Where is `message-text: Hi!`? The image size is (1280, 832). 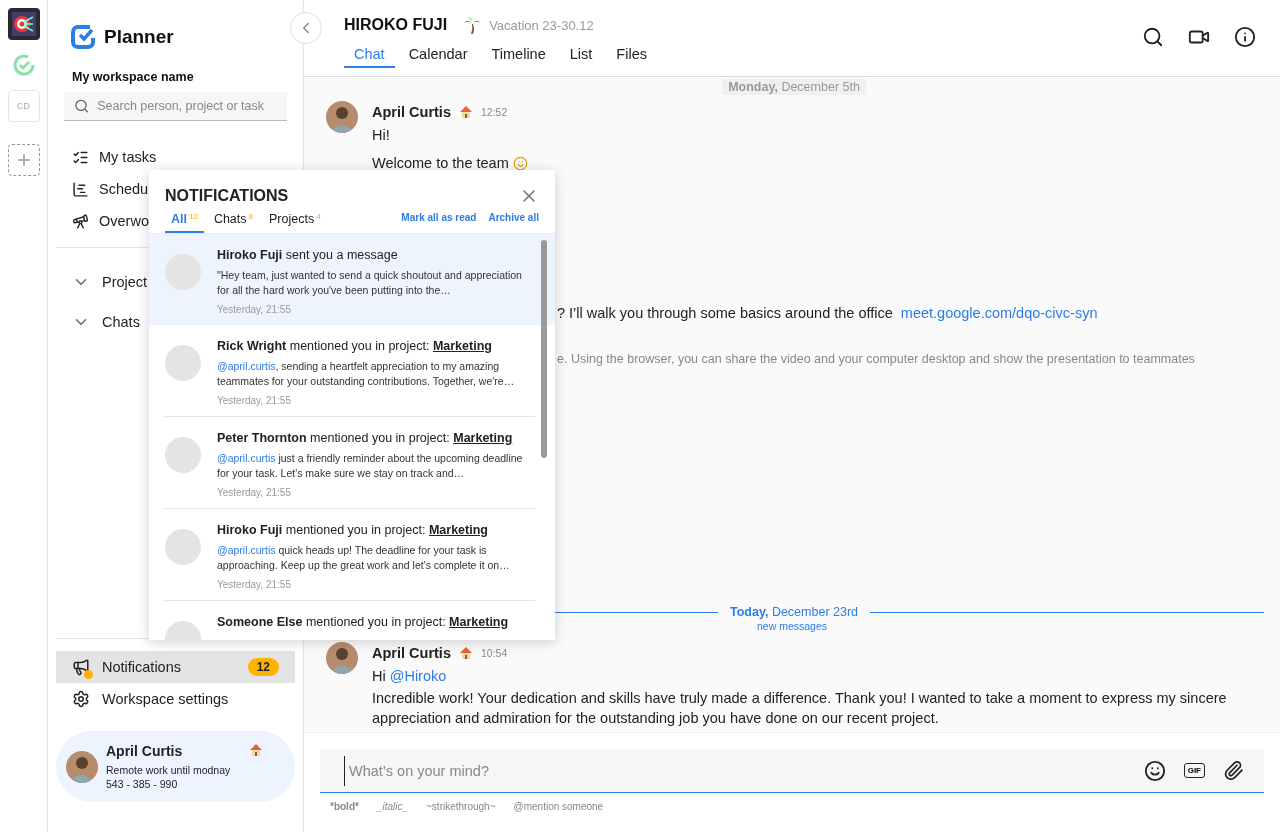 message-text: Hi! is located at coordinates (381, 135).